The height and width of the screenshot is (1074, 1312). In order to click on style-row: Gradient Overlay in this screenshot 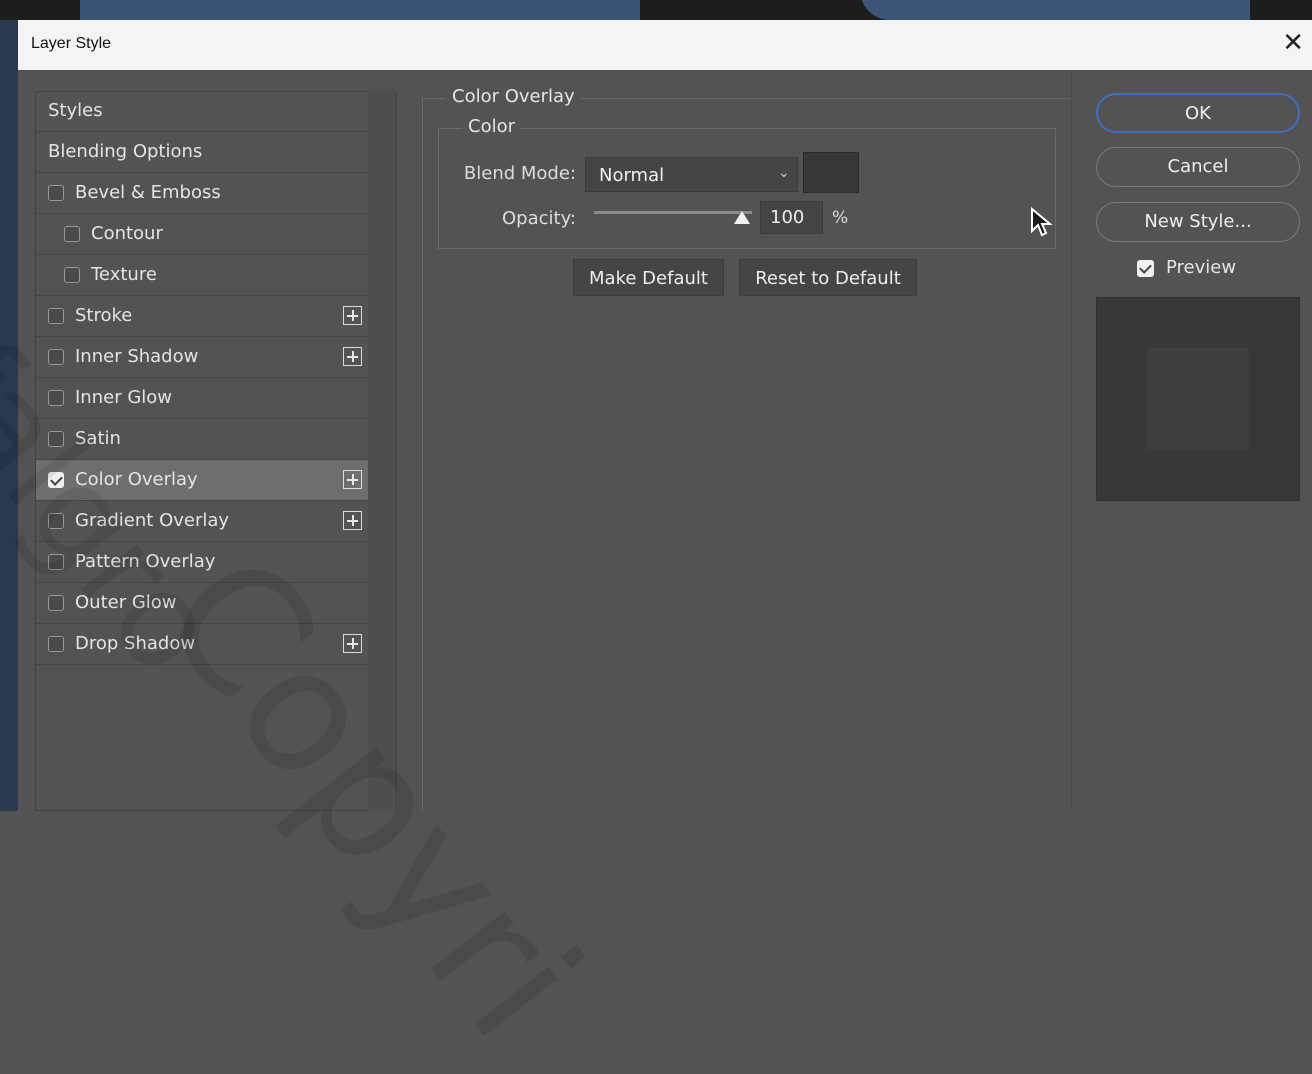, I will do `click(202, 521)`.